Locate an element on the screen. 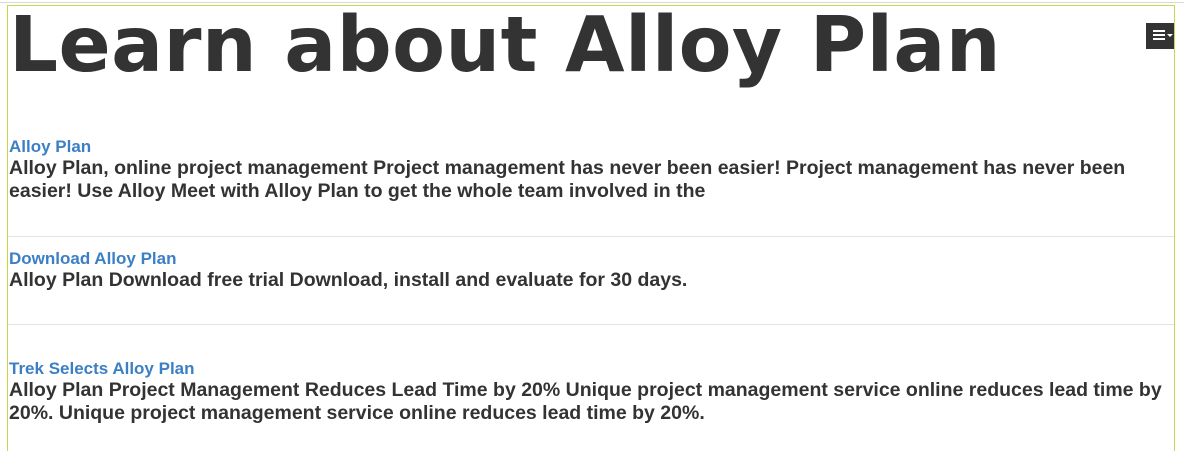 This screenshot has height=451, width=1184. result-title-link: Alloy Plan is located at coordinates (591, 147).